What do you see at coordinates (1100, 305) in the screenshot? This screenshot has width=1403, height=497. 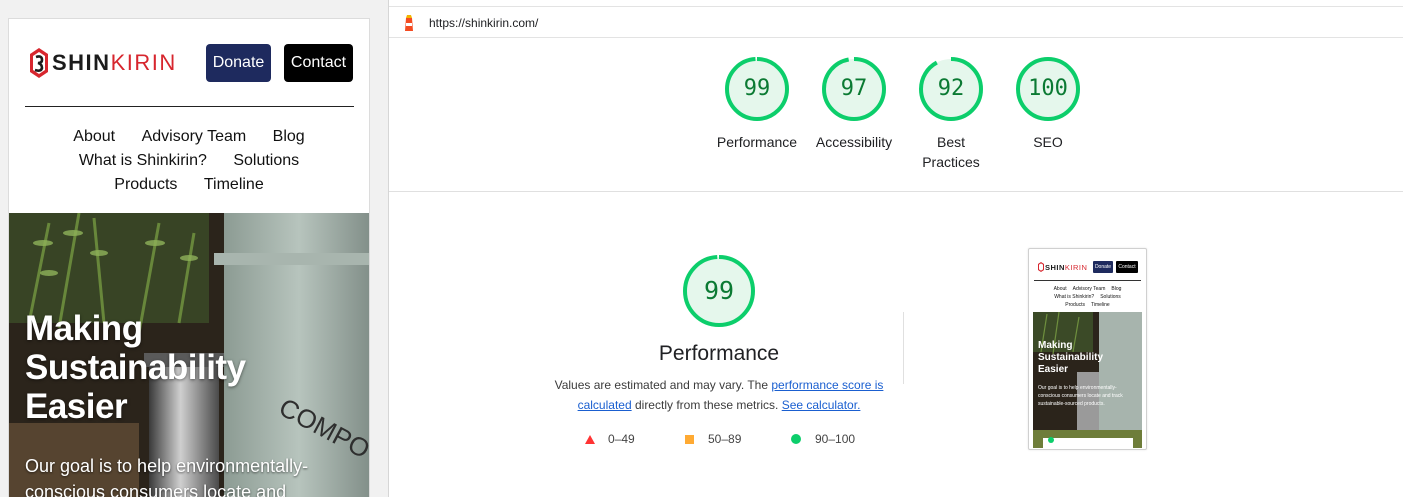 I see `nav-link: Timeline` at bounding box center [1100, 305].